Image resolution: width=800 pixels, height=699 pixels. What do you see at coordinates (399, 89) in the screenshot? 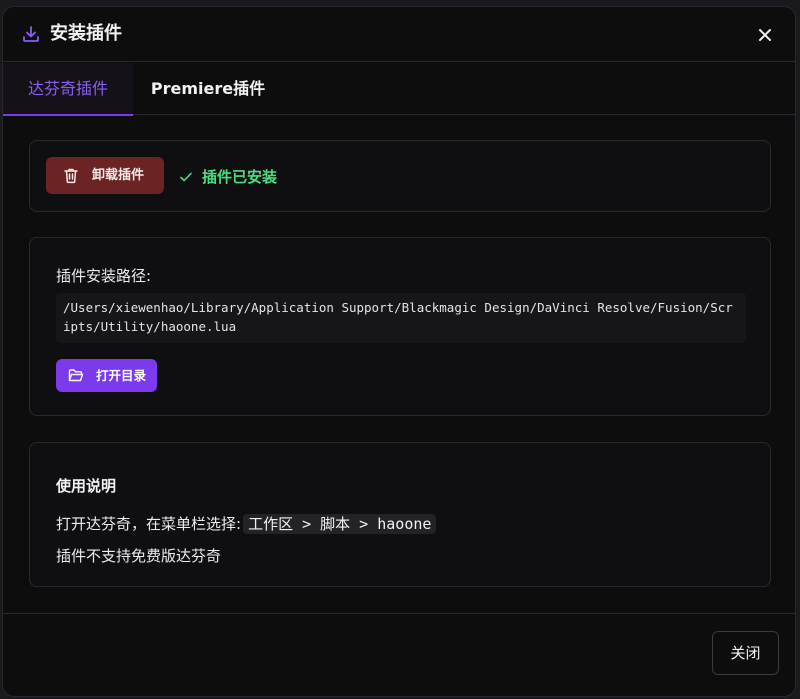
I see `plugin-tabs: 达芬奇插件 Premiere插件` at bounding box center [399, 89].